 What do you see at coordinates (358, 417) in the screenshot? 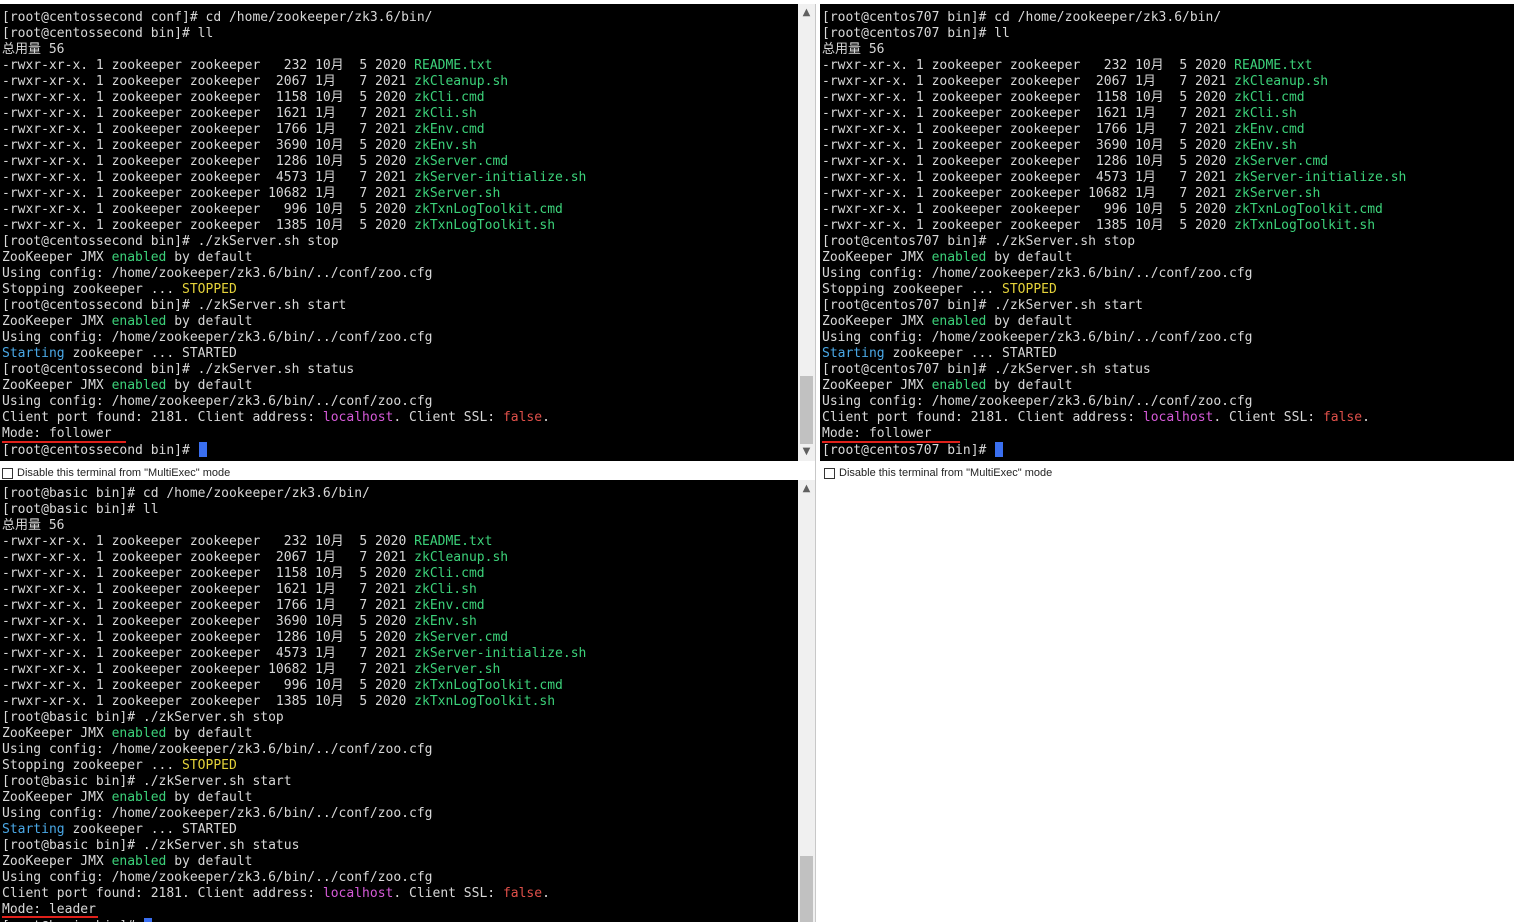
I see `terminal-text-segment: localhost` at bounding box center [358, 417].